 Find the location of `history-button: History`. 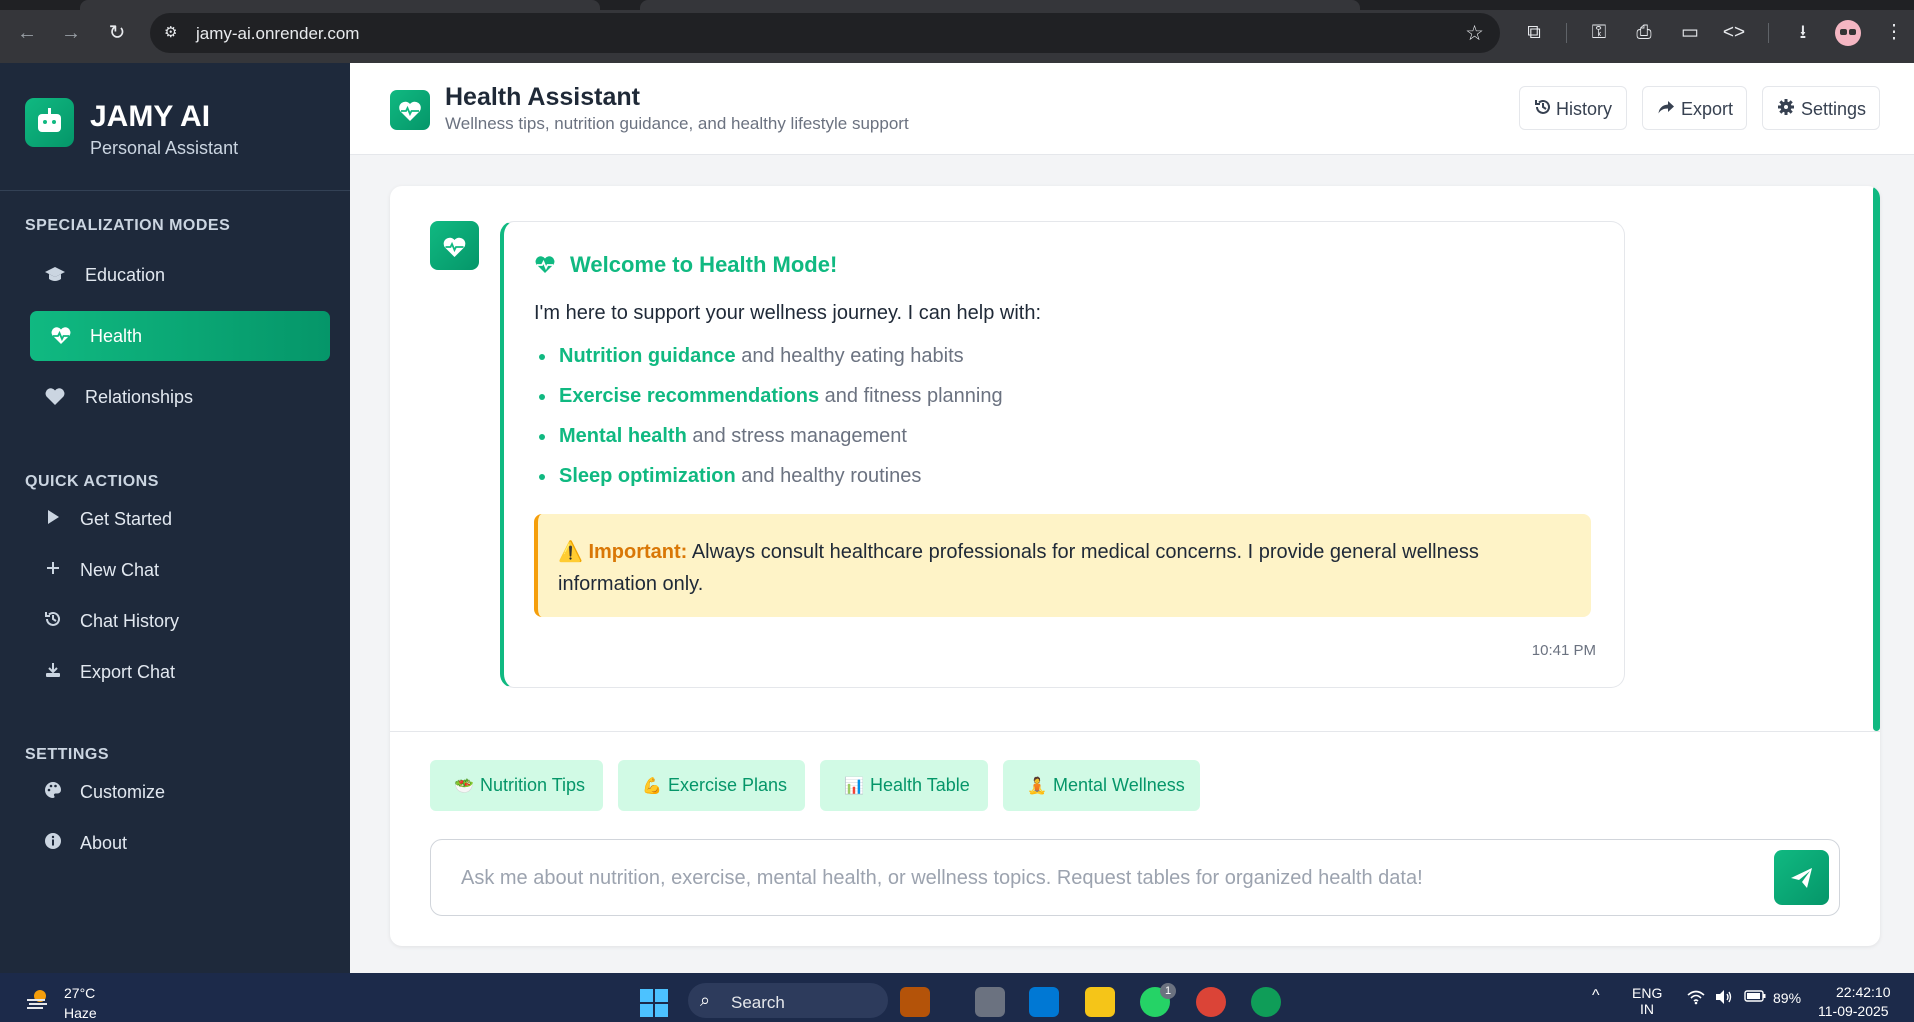

history-button: History is located at coordinates (1573, 108).